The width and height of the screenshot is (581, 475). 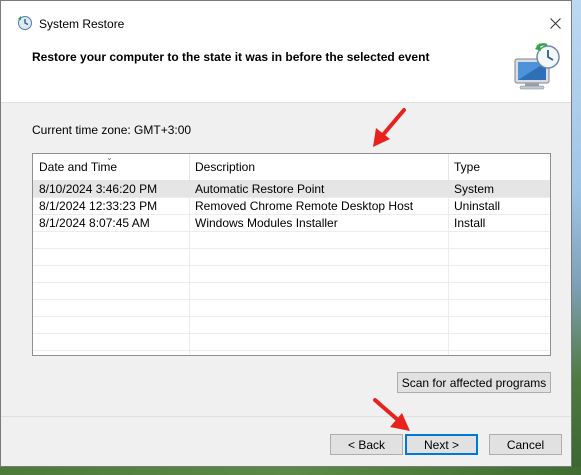 What do you see at coordinates (94, 223) in the screenshot?
I see `cell-date: 8/1/2024 8:07:45 AM` at bounding box center [94, 223].